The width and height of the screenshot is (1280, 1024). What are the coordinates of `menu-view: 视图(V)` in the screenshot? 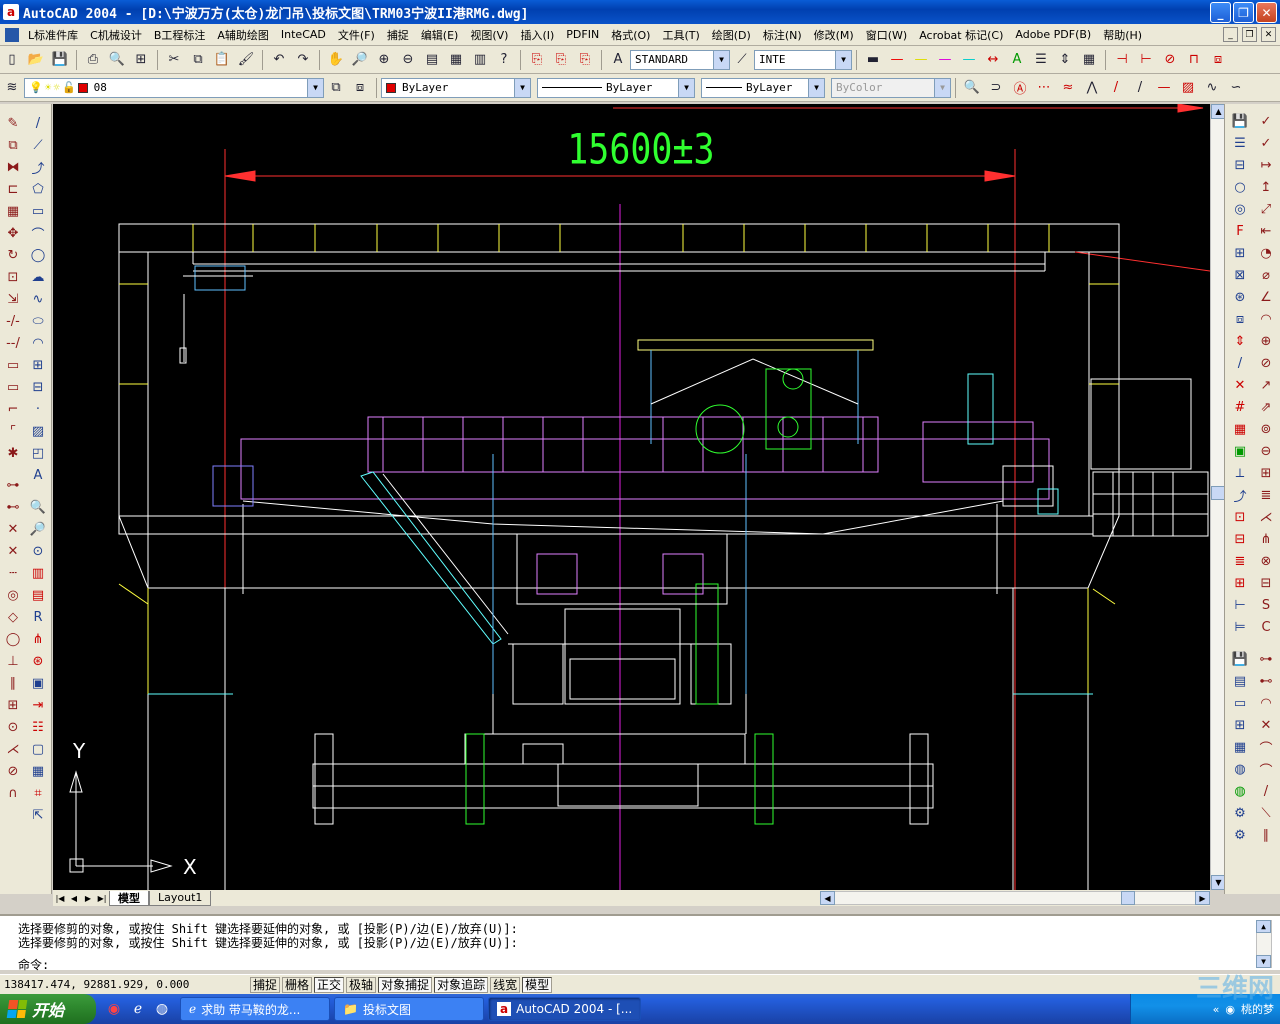 It's located at (489, 35).